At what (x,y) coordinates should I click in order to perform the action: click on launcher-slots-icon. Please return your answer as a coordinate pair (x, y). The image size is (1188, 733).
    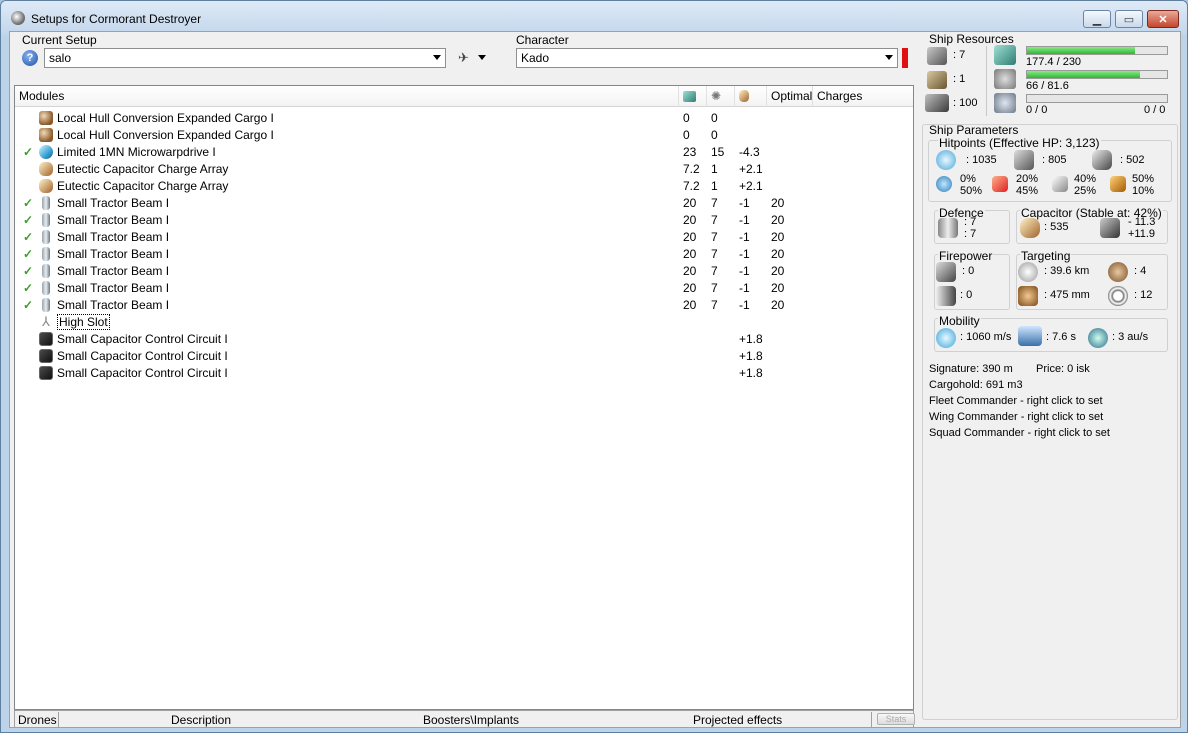
    Looking at the image, I should click on (937, 80).